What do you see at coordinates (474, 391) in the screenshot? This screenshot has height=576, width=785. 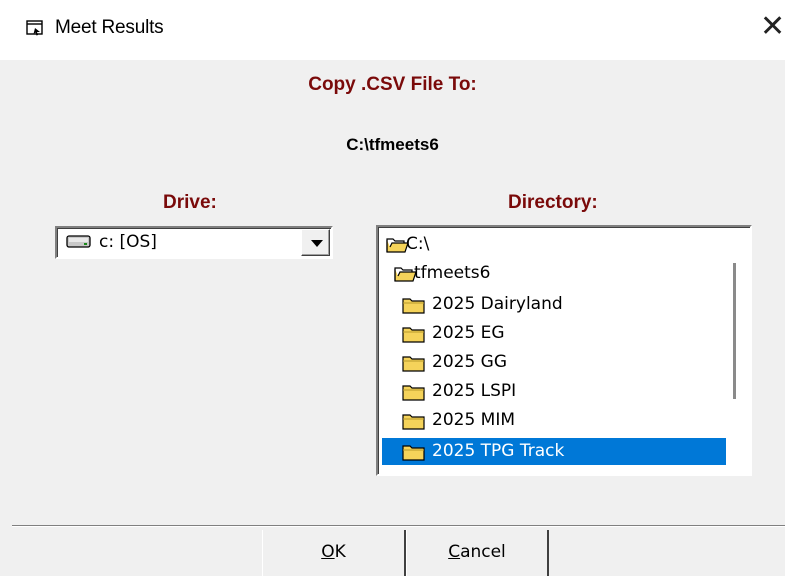 I see `list-item-label: 2025 LSPI` at bounding box center [474, 391].